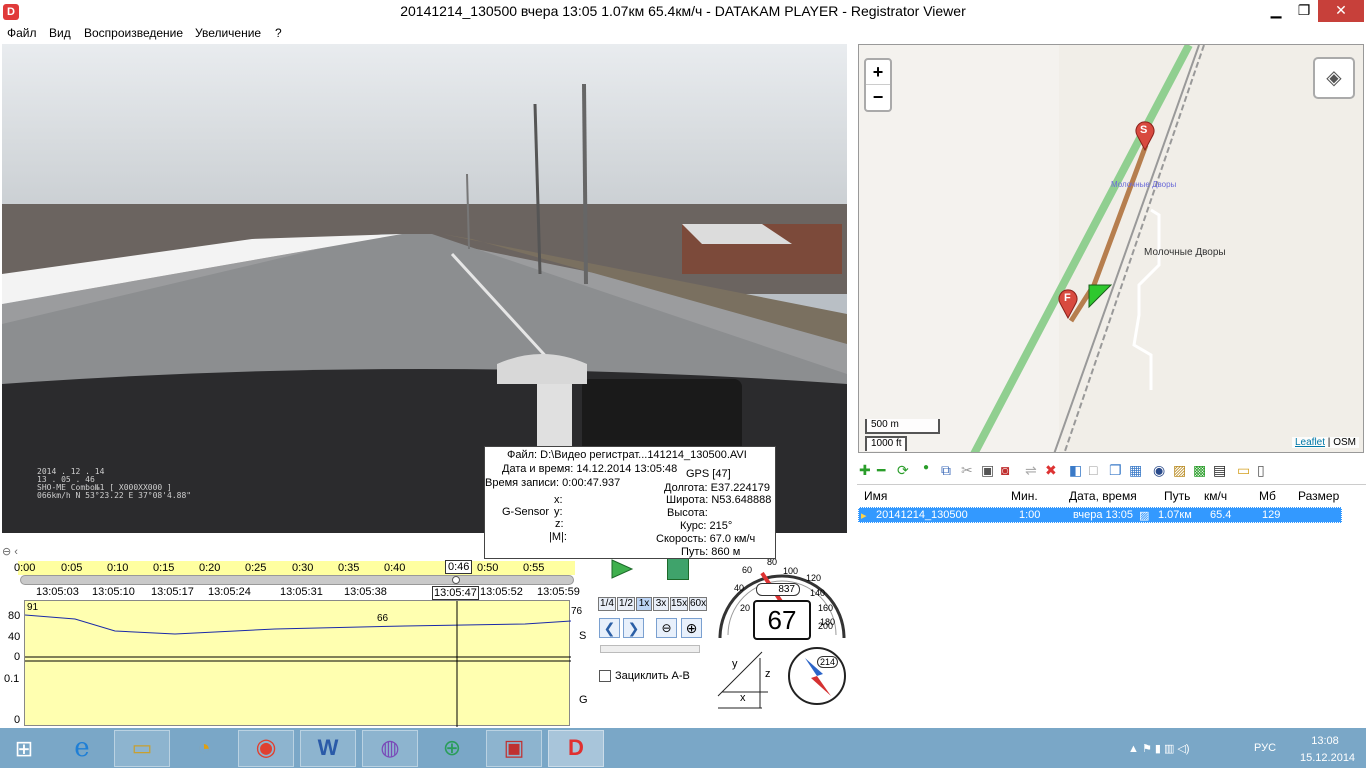 This screenshot has height=768, width=1366. Describe the element at coordinates (1310, 442) in the screenshot. I see `leaflet-link: Leaflet` at that location.